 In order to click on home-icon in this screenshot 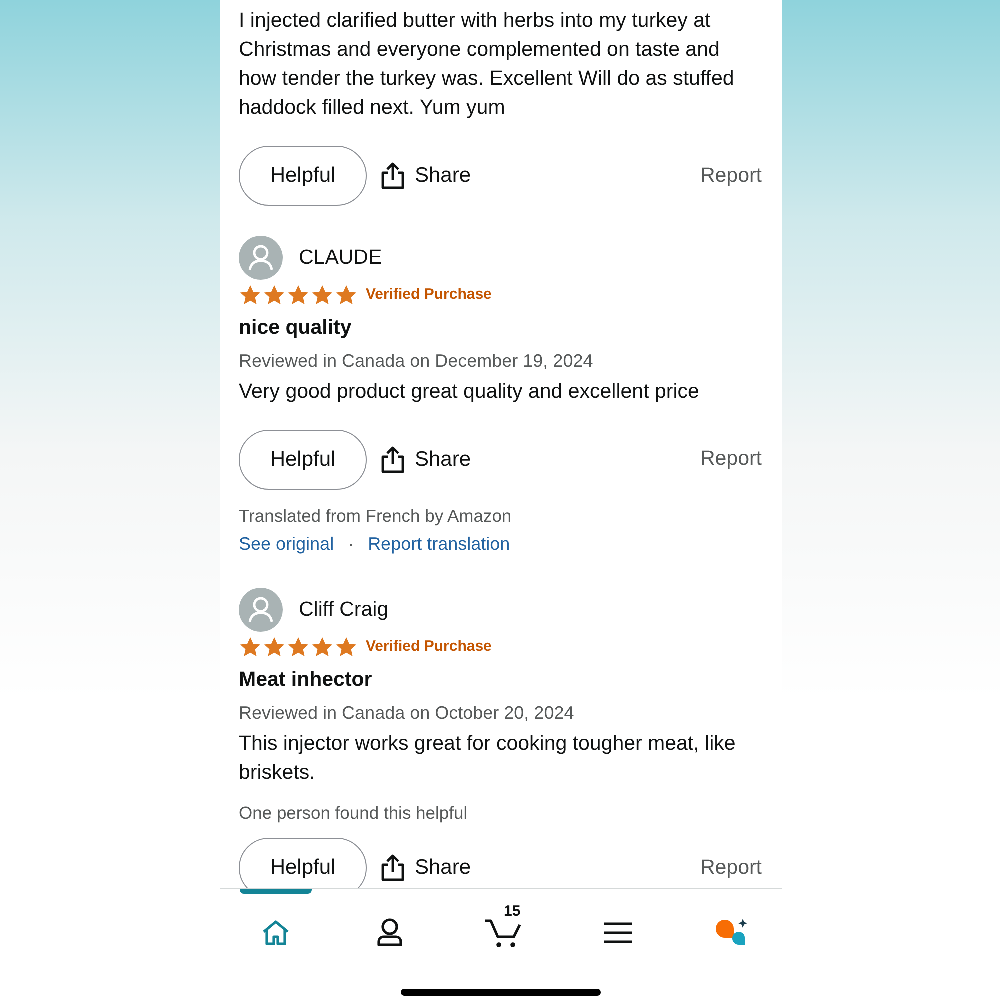, I will do `click(276, 933)`.